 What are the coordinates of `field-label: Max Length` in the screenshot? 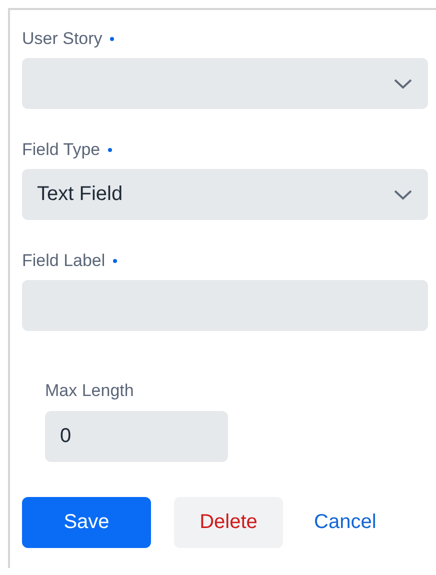 It's located at (89, 391).